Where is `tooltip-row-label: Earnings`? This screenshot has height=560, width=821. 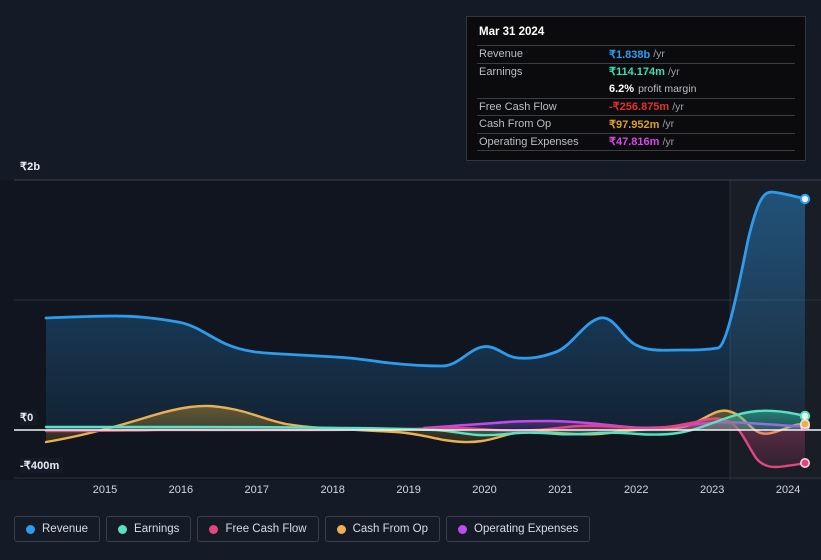 tooltip-row-label: Earnings is located at coordinates (501, 71).